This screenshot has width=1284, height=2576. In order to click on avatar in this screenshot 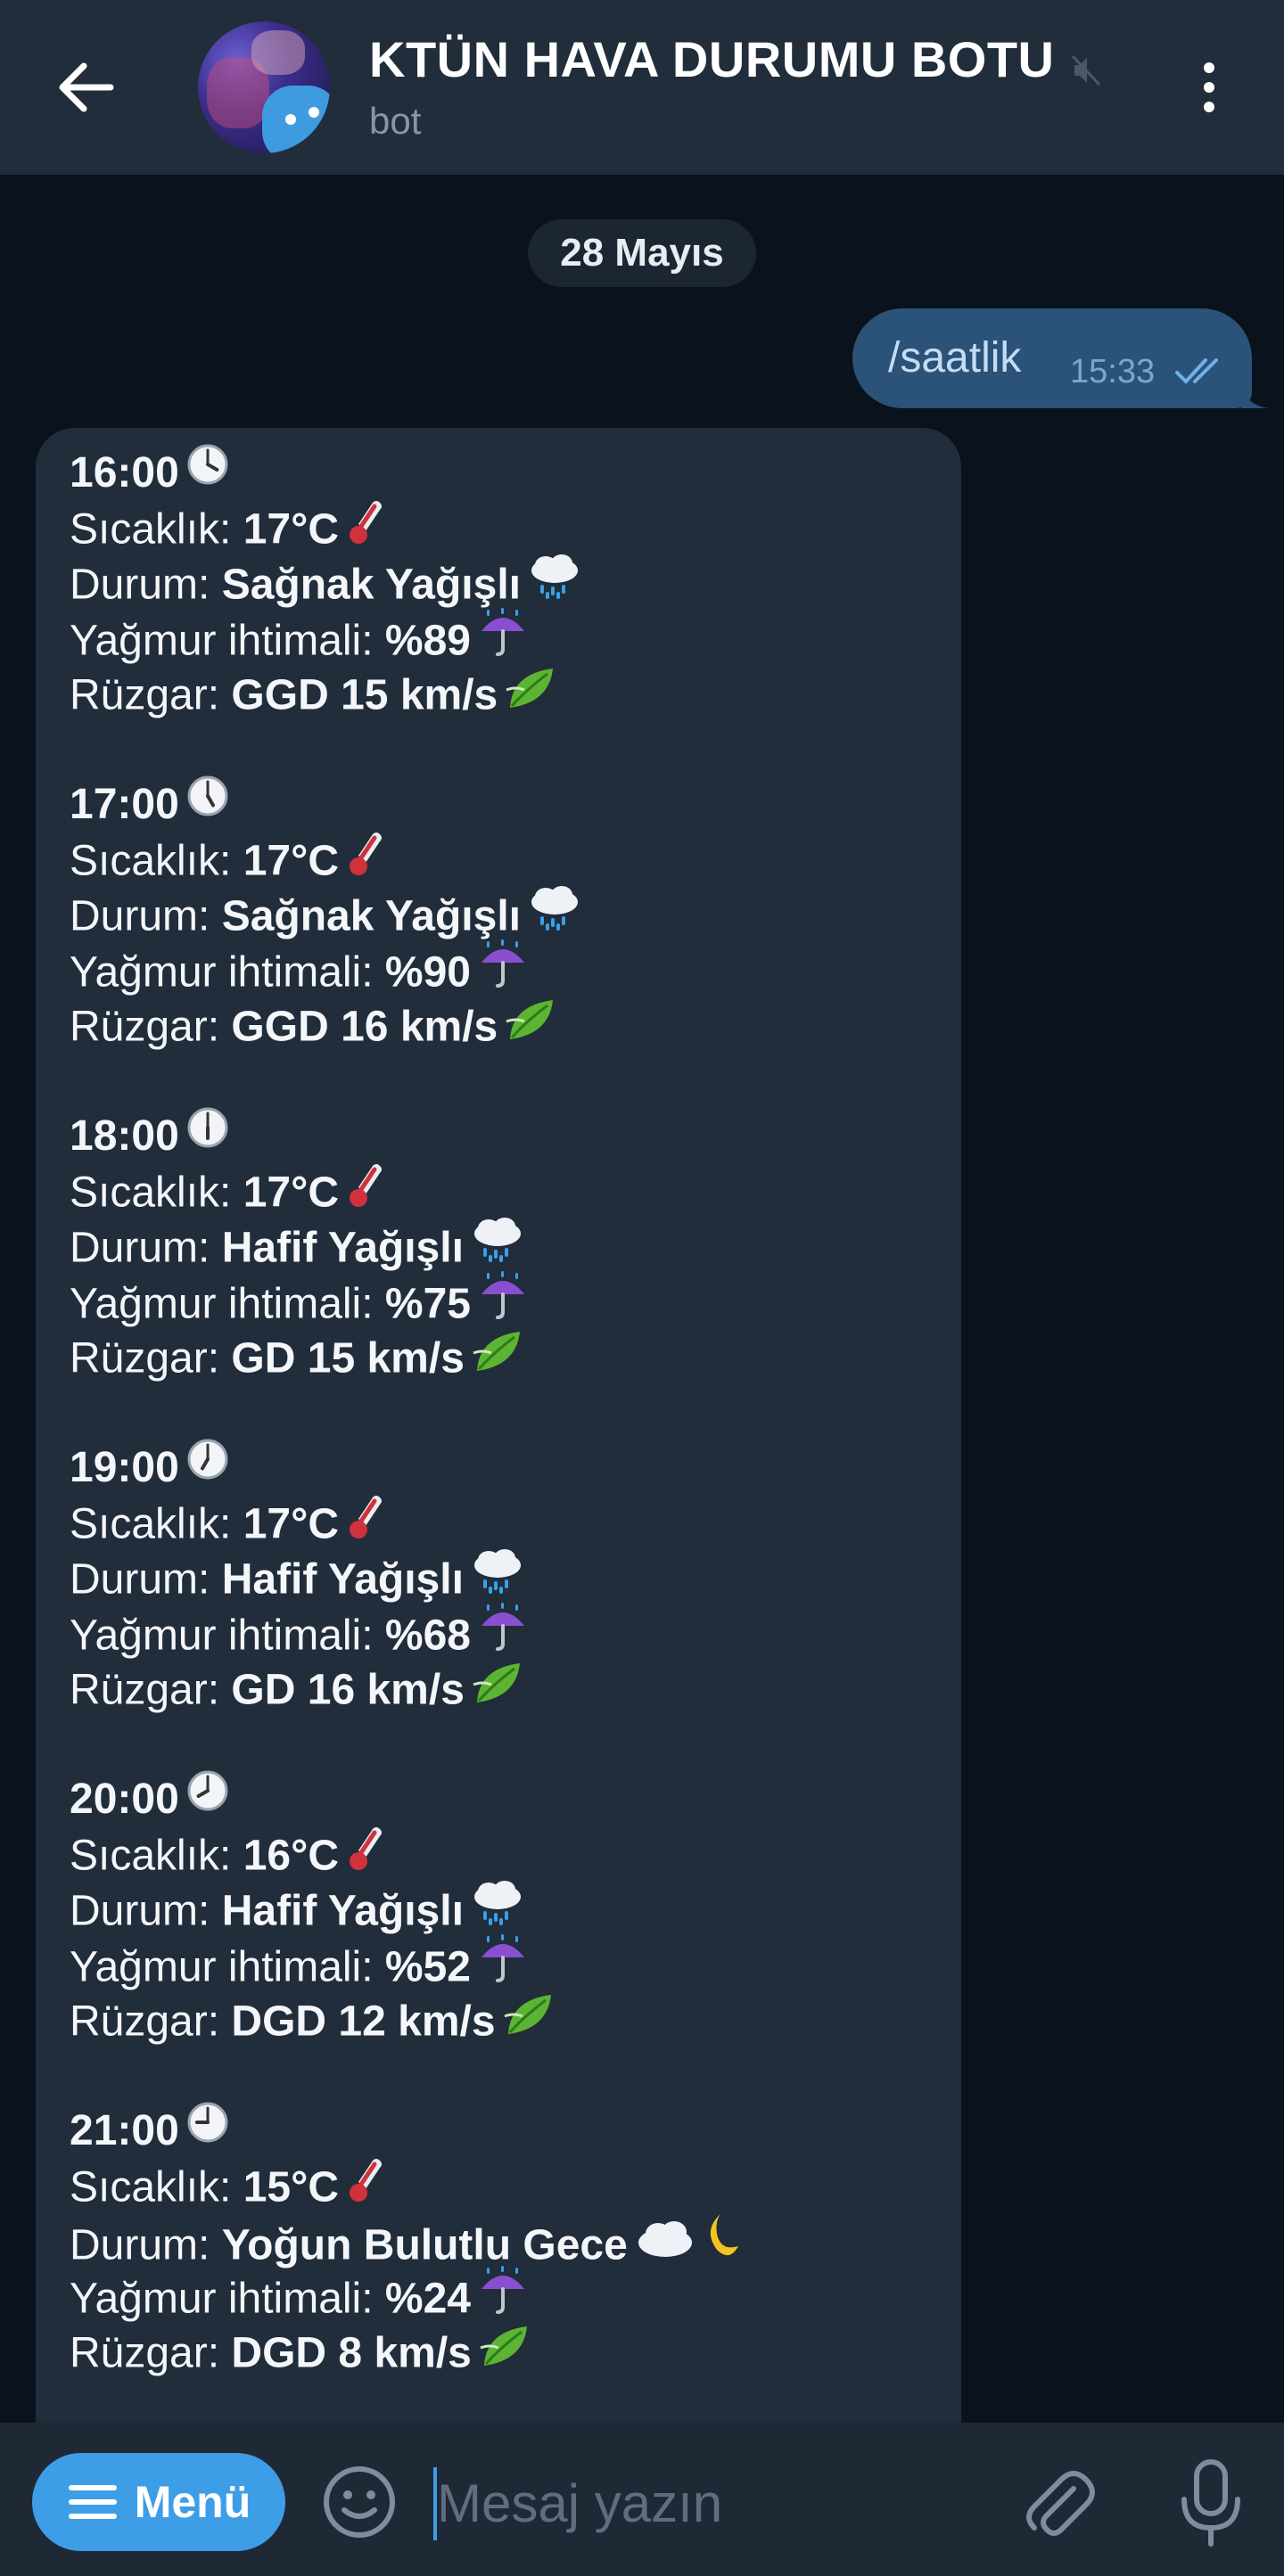, I will do `click(264, 87)`.